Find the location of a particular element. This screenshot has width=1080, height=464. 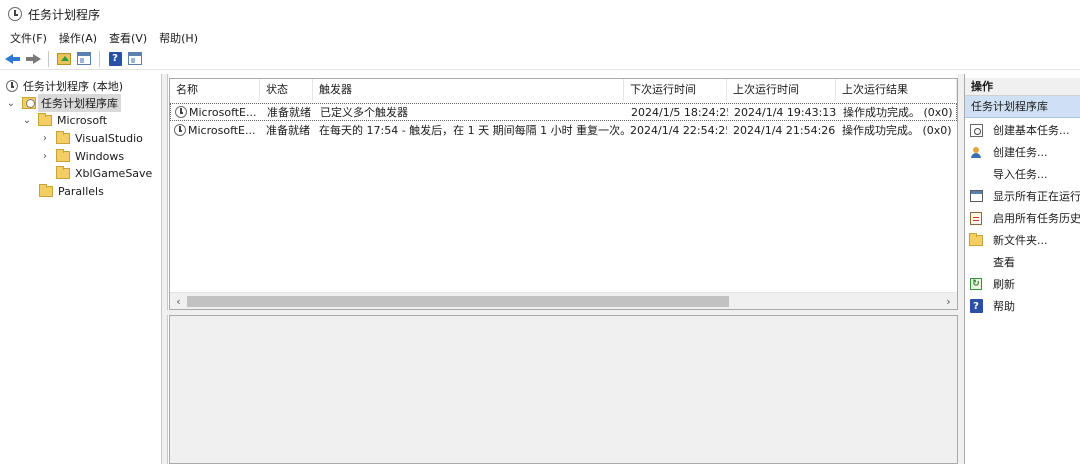

scroll-thumb is located at coordinates (458, 301).